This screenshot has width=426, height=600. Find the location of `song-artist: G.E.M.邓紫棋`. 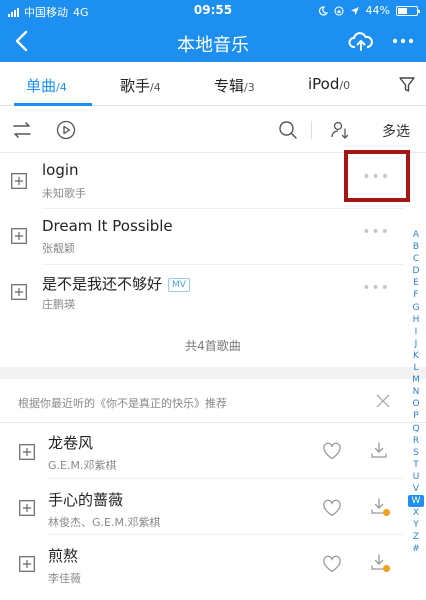

song-artist: G.E.M.邓紫棋 is located at coordinates (82, 465).